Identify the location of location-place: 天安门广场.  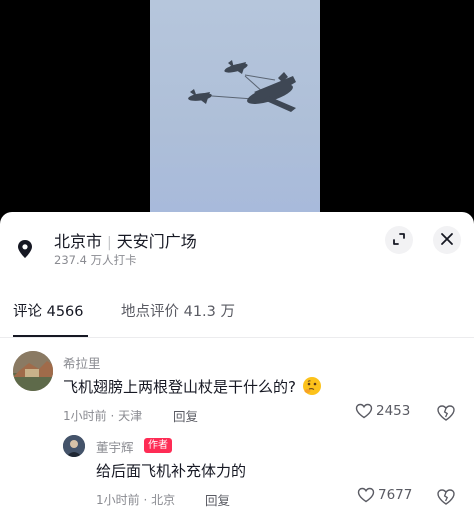
(156, 241).